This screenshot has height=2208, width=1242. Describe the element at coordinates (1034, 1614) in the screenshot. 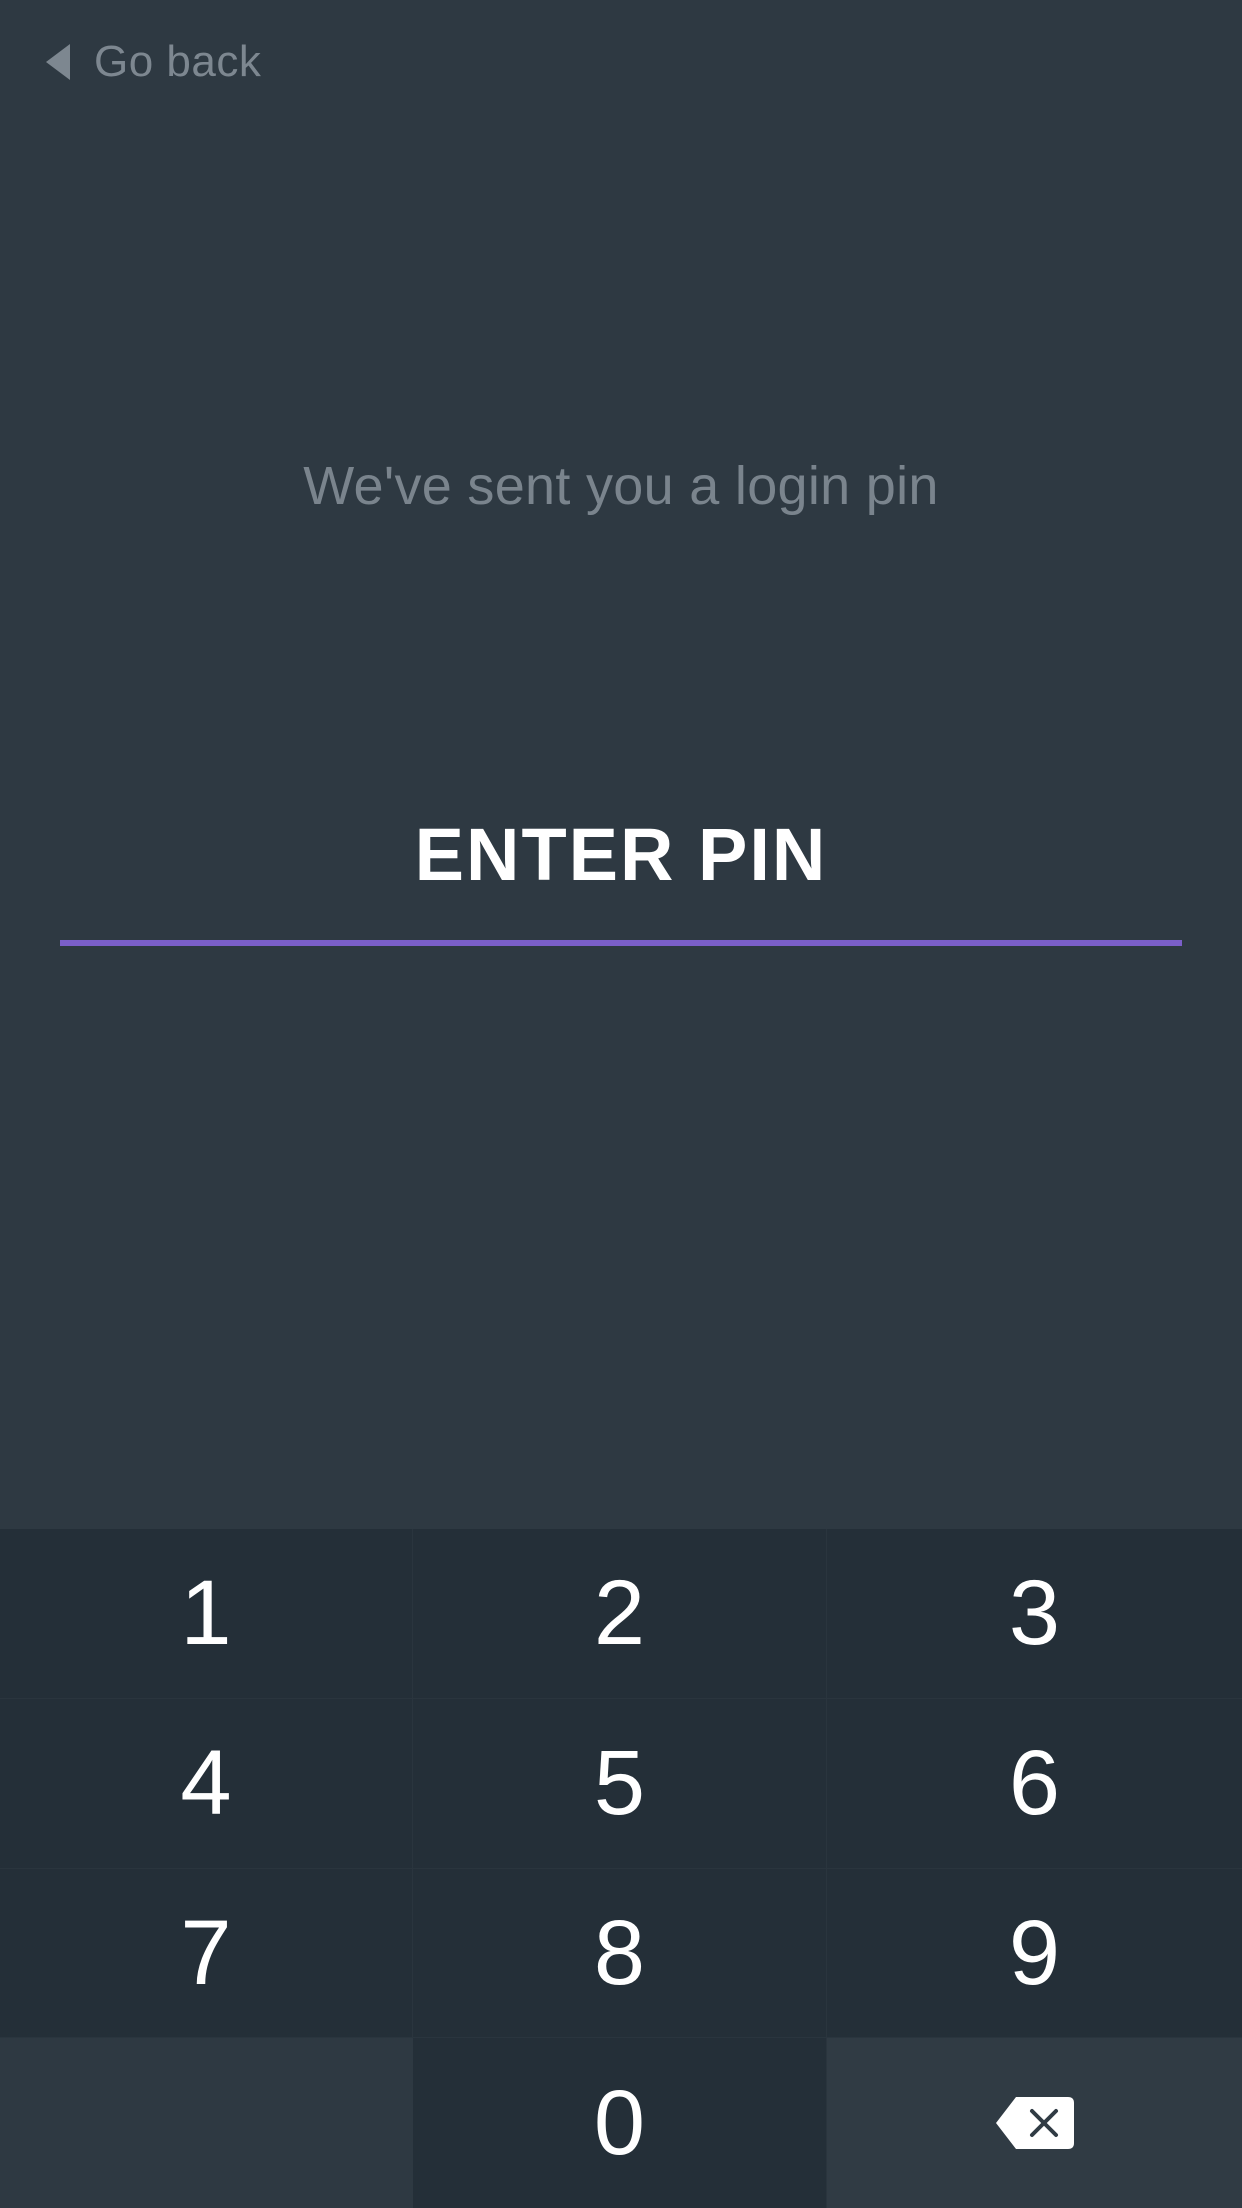

I see `keypad-key-3: 3` at that location.